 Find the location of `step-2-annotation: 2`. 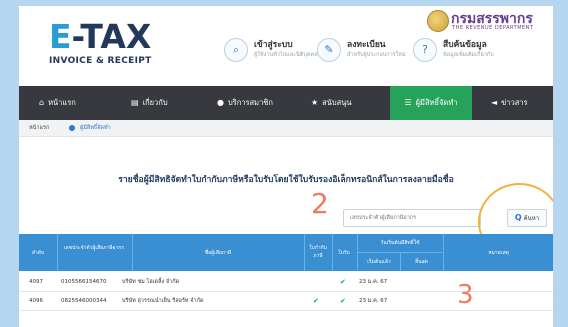

step-2-annotation: 2 is located at coordinates (320, 203).